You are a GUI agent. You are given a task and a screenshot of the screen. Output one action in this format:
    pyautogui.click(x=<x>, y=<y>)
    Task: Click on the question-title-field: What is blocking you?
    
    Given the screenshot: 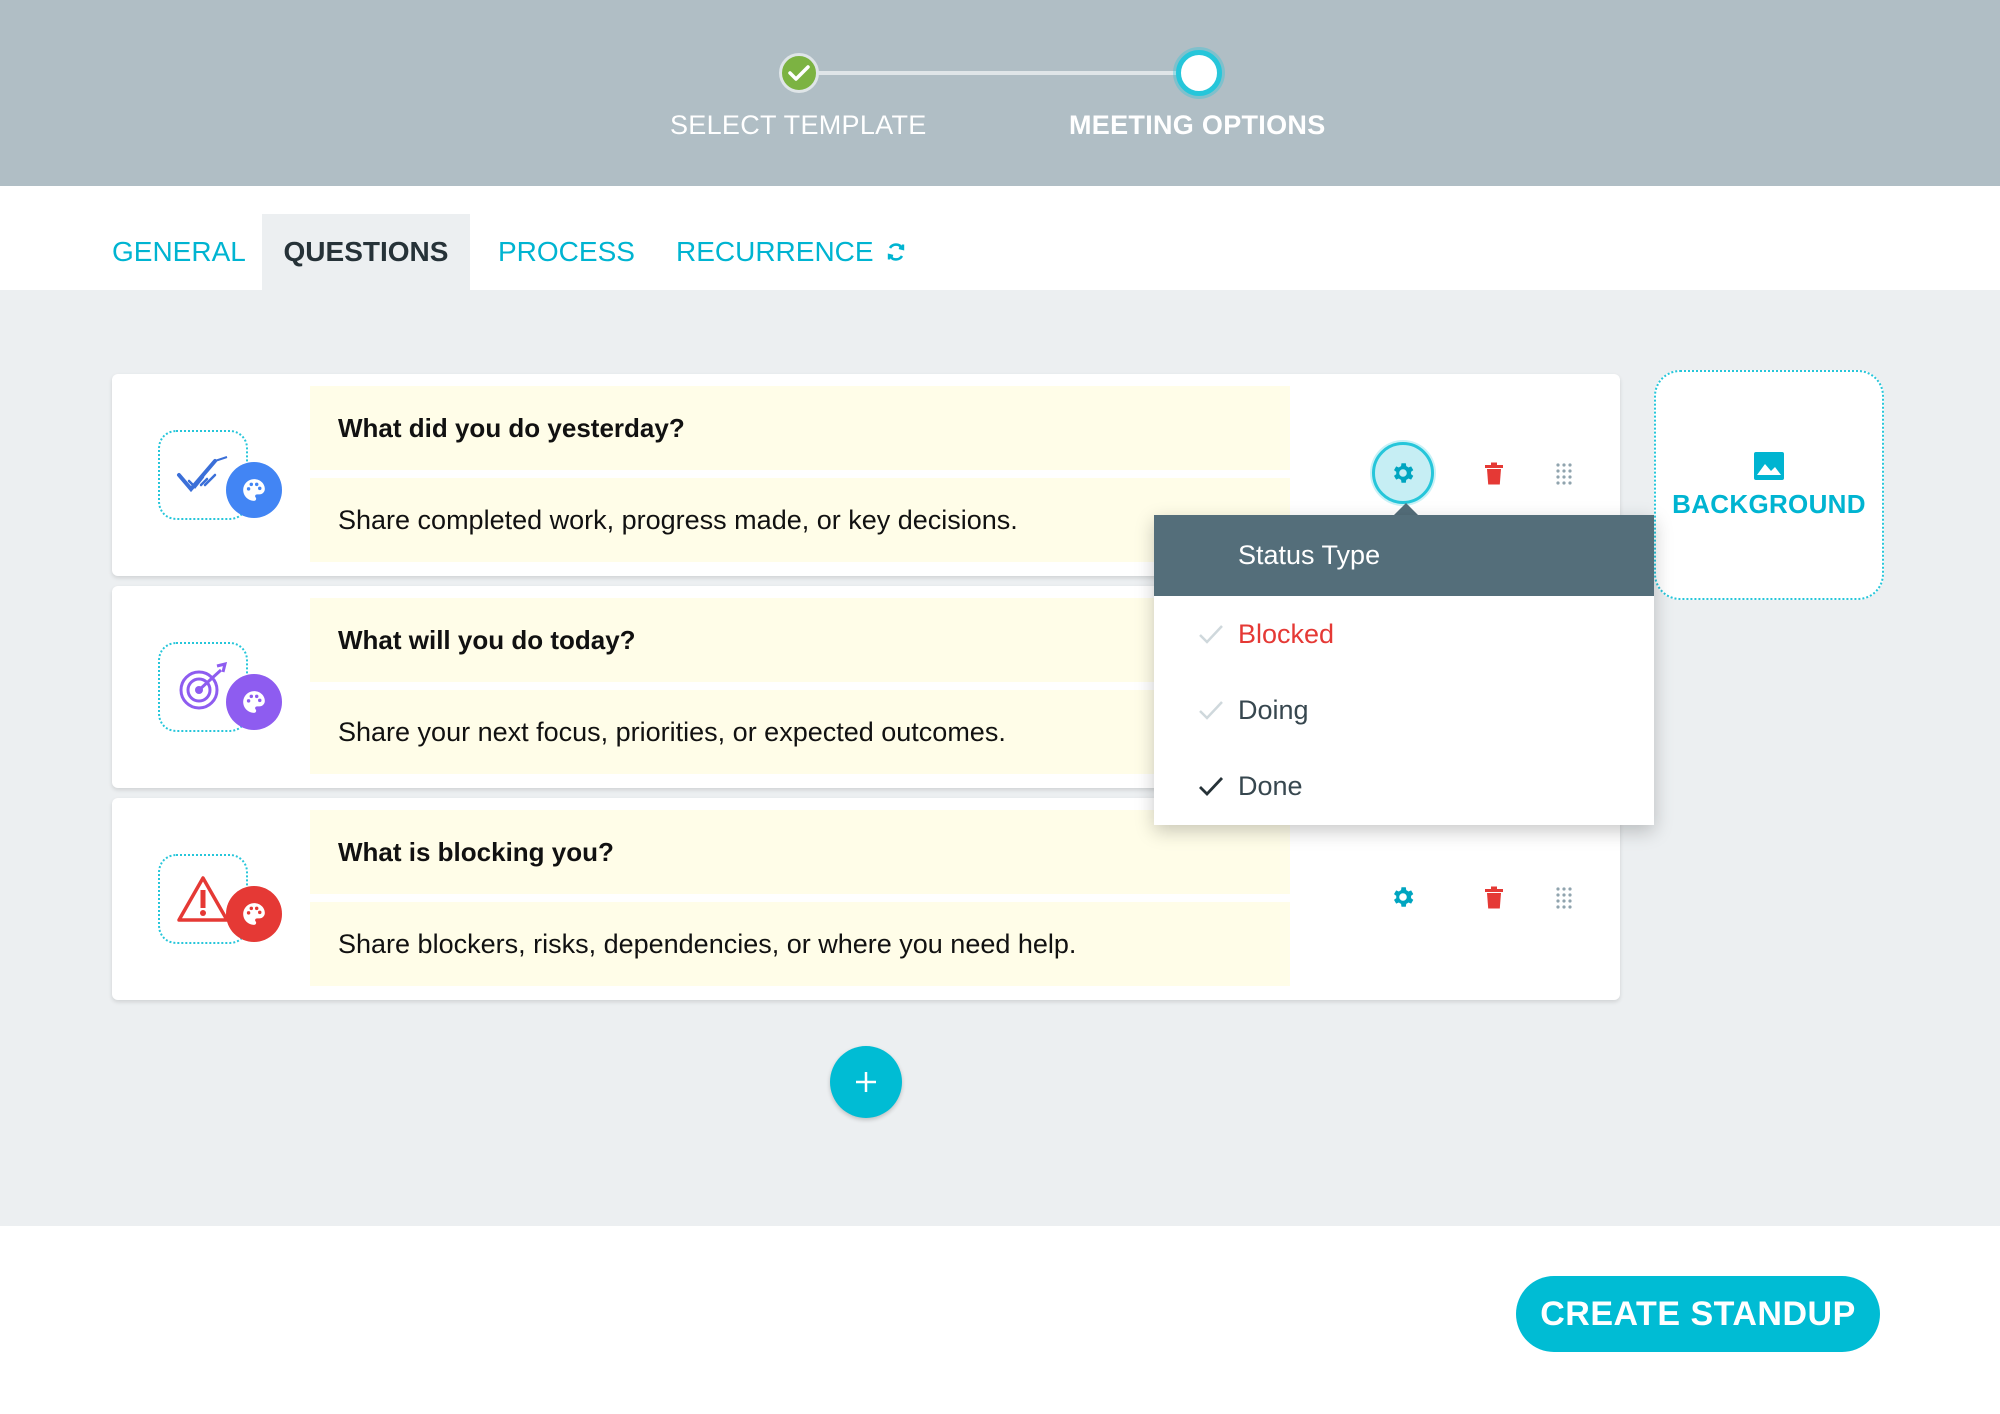 What is the action you would take?
    pyautogui.click(x=800, y=852)
    